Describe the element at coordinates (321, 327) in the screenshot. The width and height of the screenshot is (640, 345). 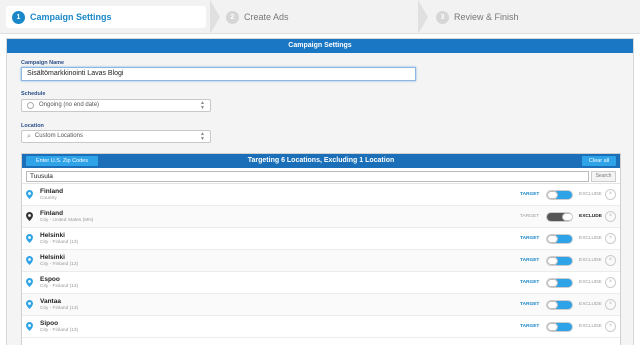
I see `location-row: Sipoo City - Finland (13) TARGET EXCLUDE ×` at that location.